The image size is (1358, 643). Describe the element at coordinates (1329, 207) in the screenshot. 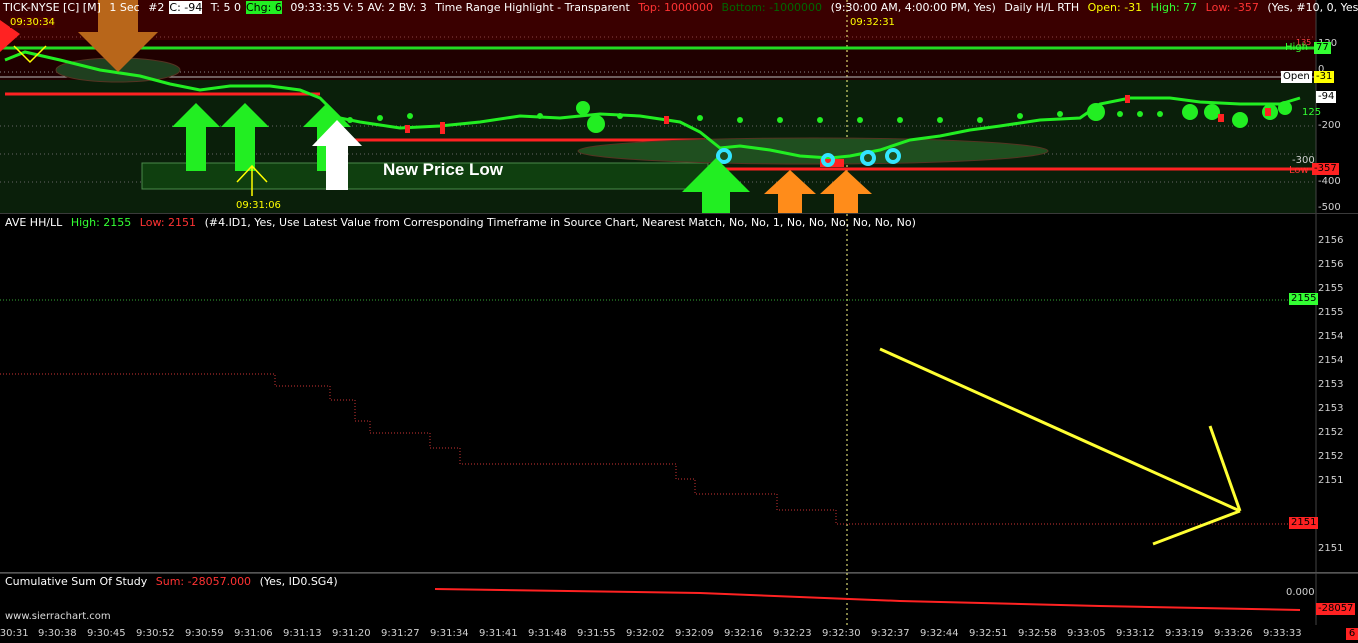

I see `price-axis-label: -500` at that location.